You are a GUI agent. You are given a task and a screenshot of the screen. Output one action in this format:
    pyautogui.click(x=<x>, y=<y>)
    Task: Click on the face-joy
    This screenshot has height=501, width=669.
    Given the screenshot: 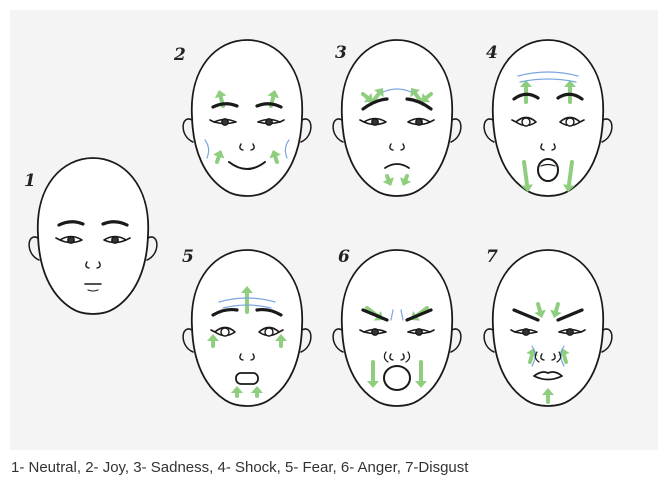 What is the action you would take?
    pyautogui.click(x=247, y=118)
    